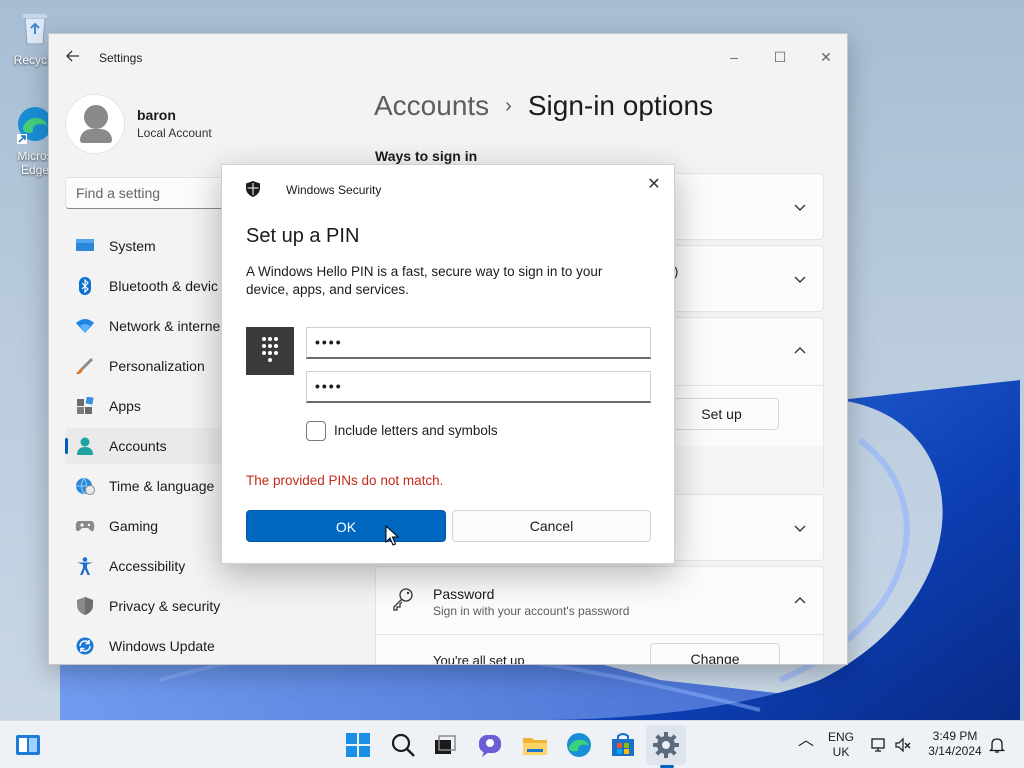 The width and height of the screenshot is (1024, 768). I want to click on minimize-button: –, so click(734, 57).